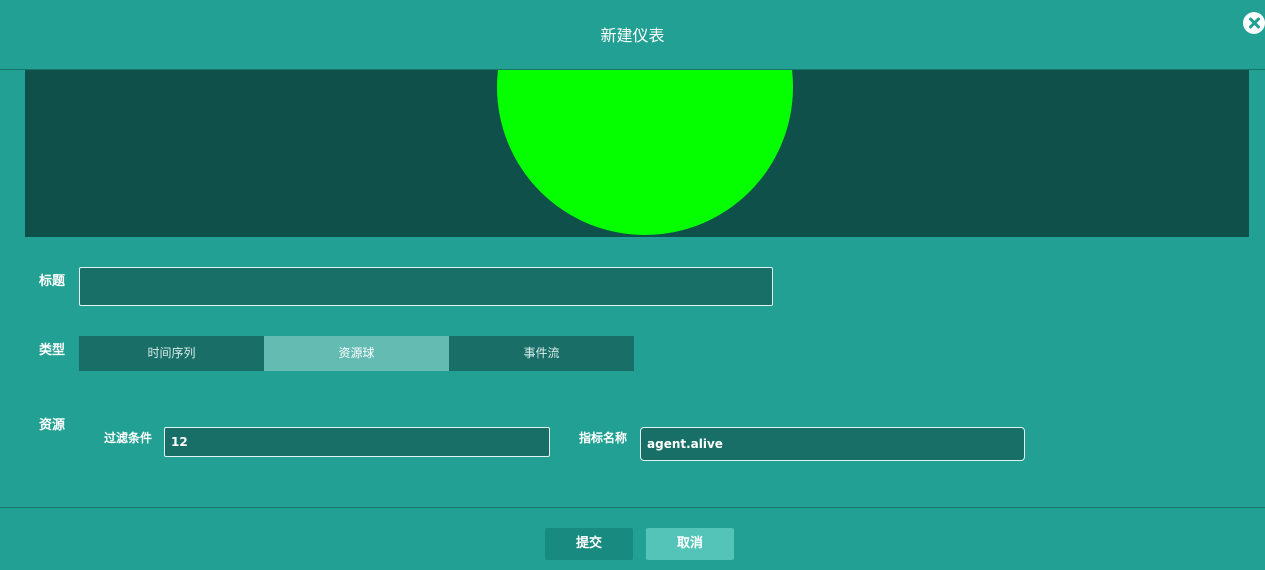 This screenshot has width=1265, height=570. What do you see at coordinates (603, 438) in the screenshot?
I see `metric-label: 指标名称` at bounding box center [603, 438].